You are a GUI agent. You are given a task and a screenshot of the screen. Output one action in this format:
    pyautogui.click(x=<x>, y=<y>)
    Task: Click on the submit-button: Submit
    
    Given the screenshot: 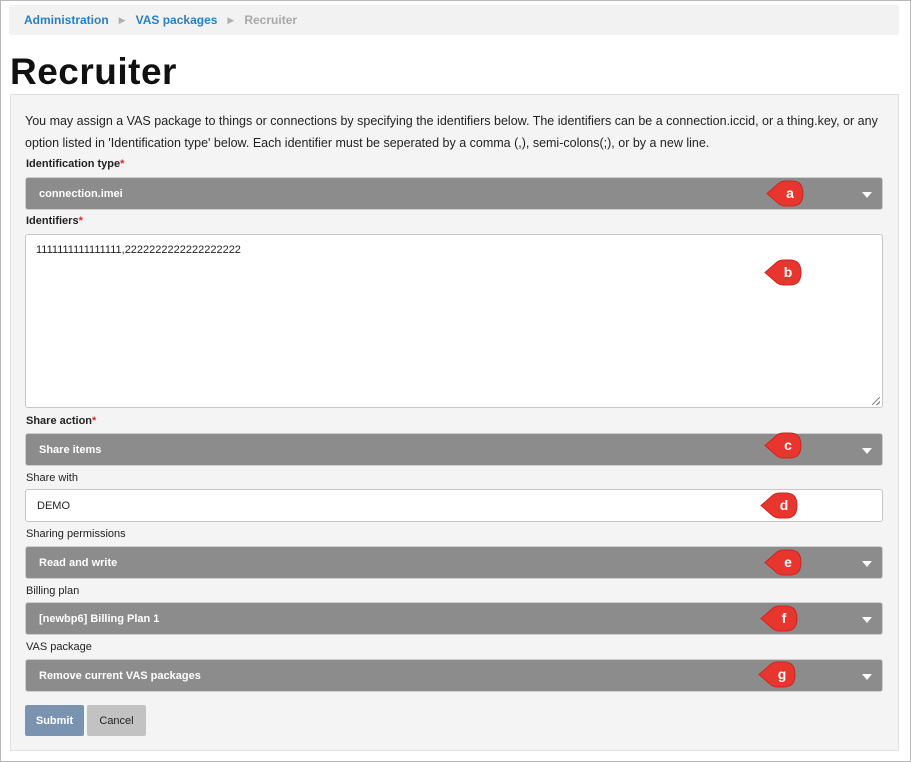 What is the action you would take?
    pyautogui.click(x=54, y=720)
    